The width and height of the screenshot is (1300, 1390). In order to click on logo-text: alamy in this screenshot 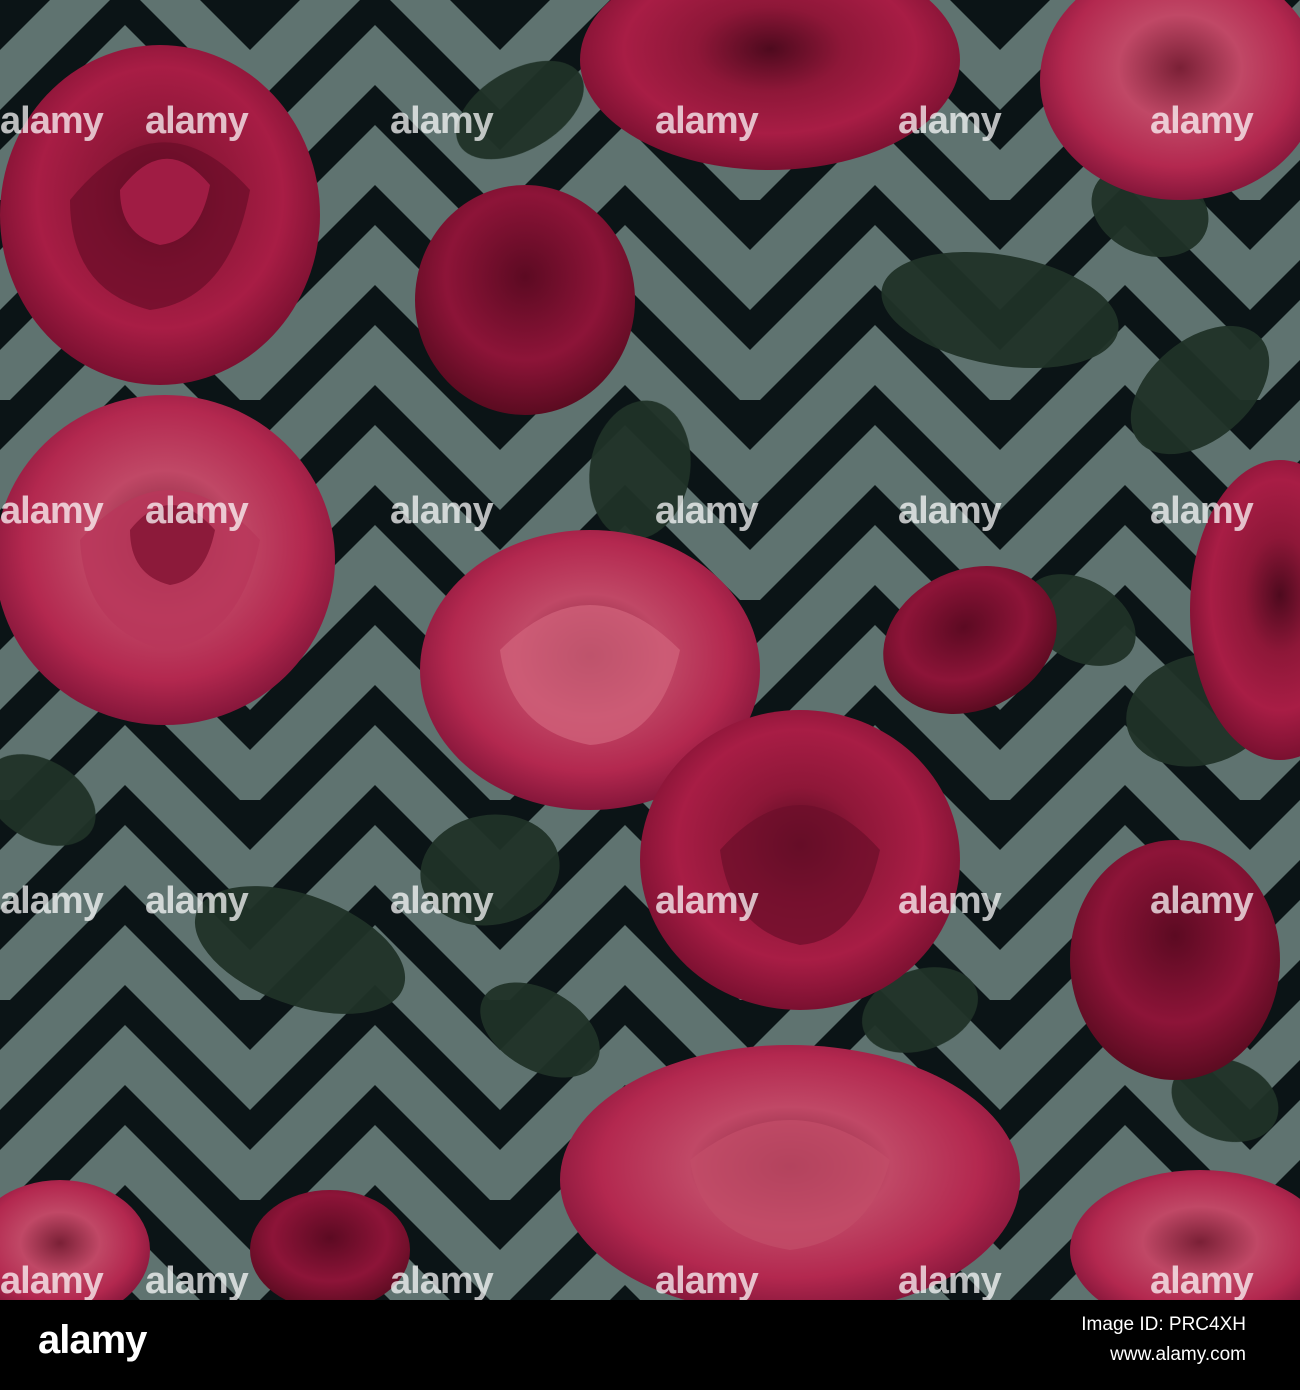, I will do `click(92, 1340)`.